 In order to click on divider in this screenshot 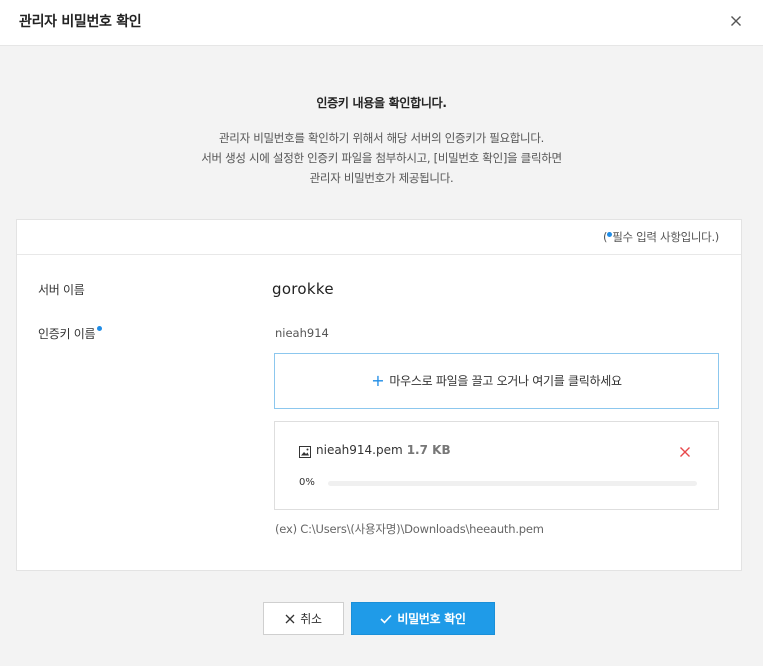, I will do `click(379, 254)`.